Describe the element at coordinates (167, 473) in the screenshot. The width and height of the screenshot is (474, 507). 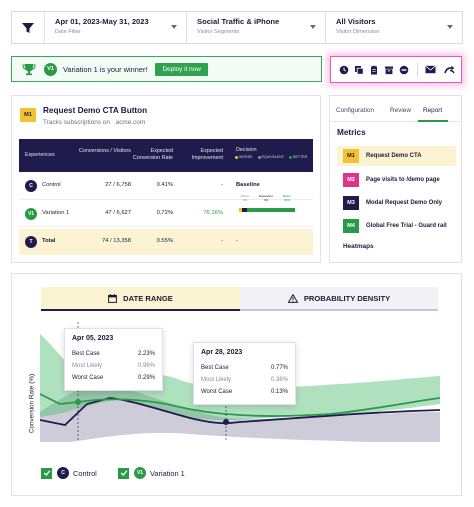
I see `legend-label: Variation 1` at that location.